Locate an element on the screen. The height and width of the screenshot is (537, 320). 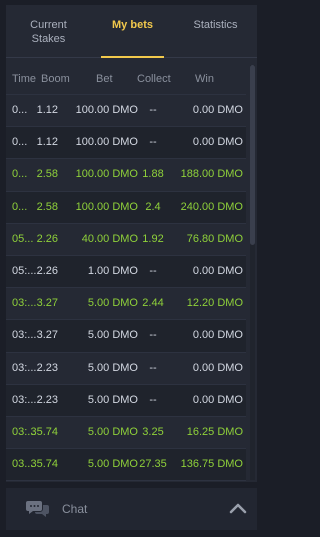
table-row: 03:... 3.27 5.00 DMO 2.44 12.20 DMO is located at coordinates (126, 303).